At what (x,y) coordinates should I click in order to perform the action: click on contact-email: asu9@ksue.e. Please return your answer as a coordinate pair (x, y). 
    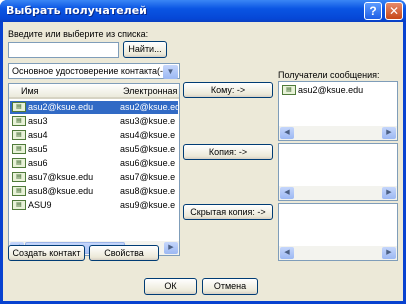
    Looking at the image, I should click on (148, 205).